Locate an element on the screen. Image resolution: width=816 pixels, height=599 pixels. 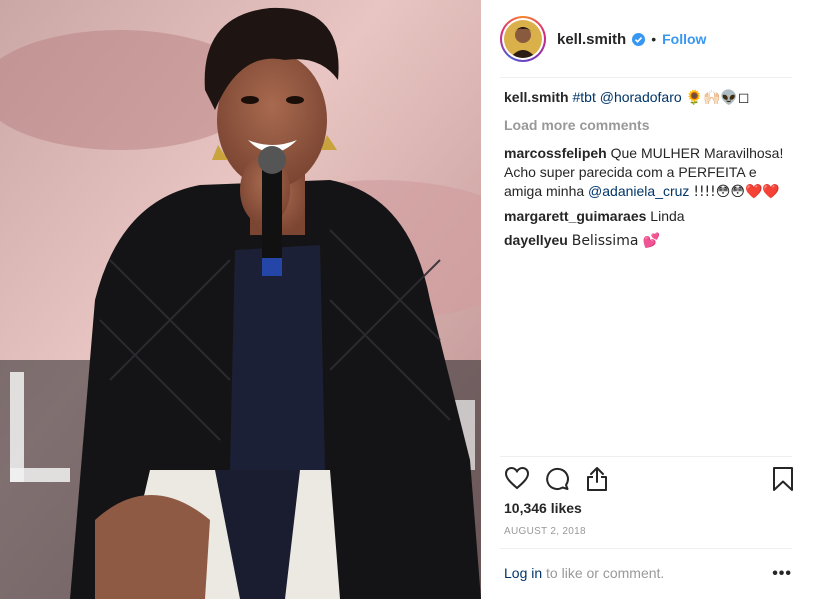
comment-username: marcossfelipeh is located at coordinates (555, 153).